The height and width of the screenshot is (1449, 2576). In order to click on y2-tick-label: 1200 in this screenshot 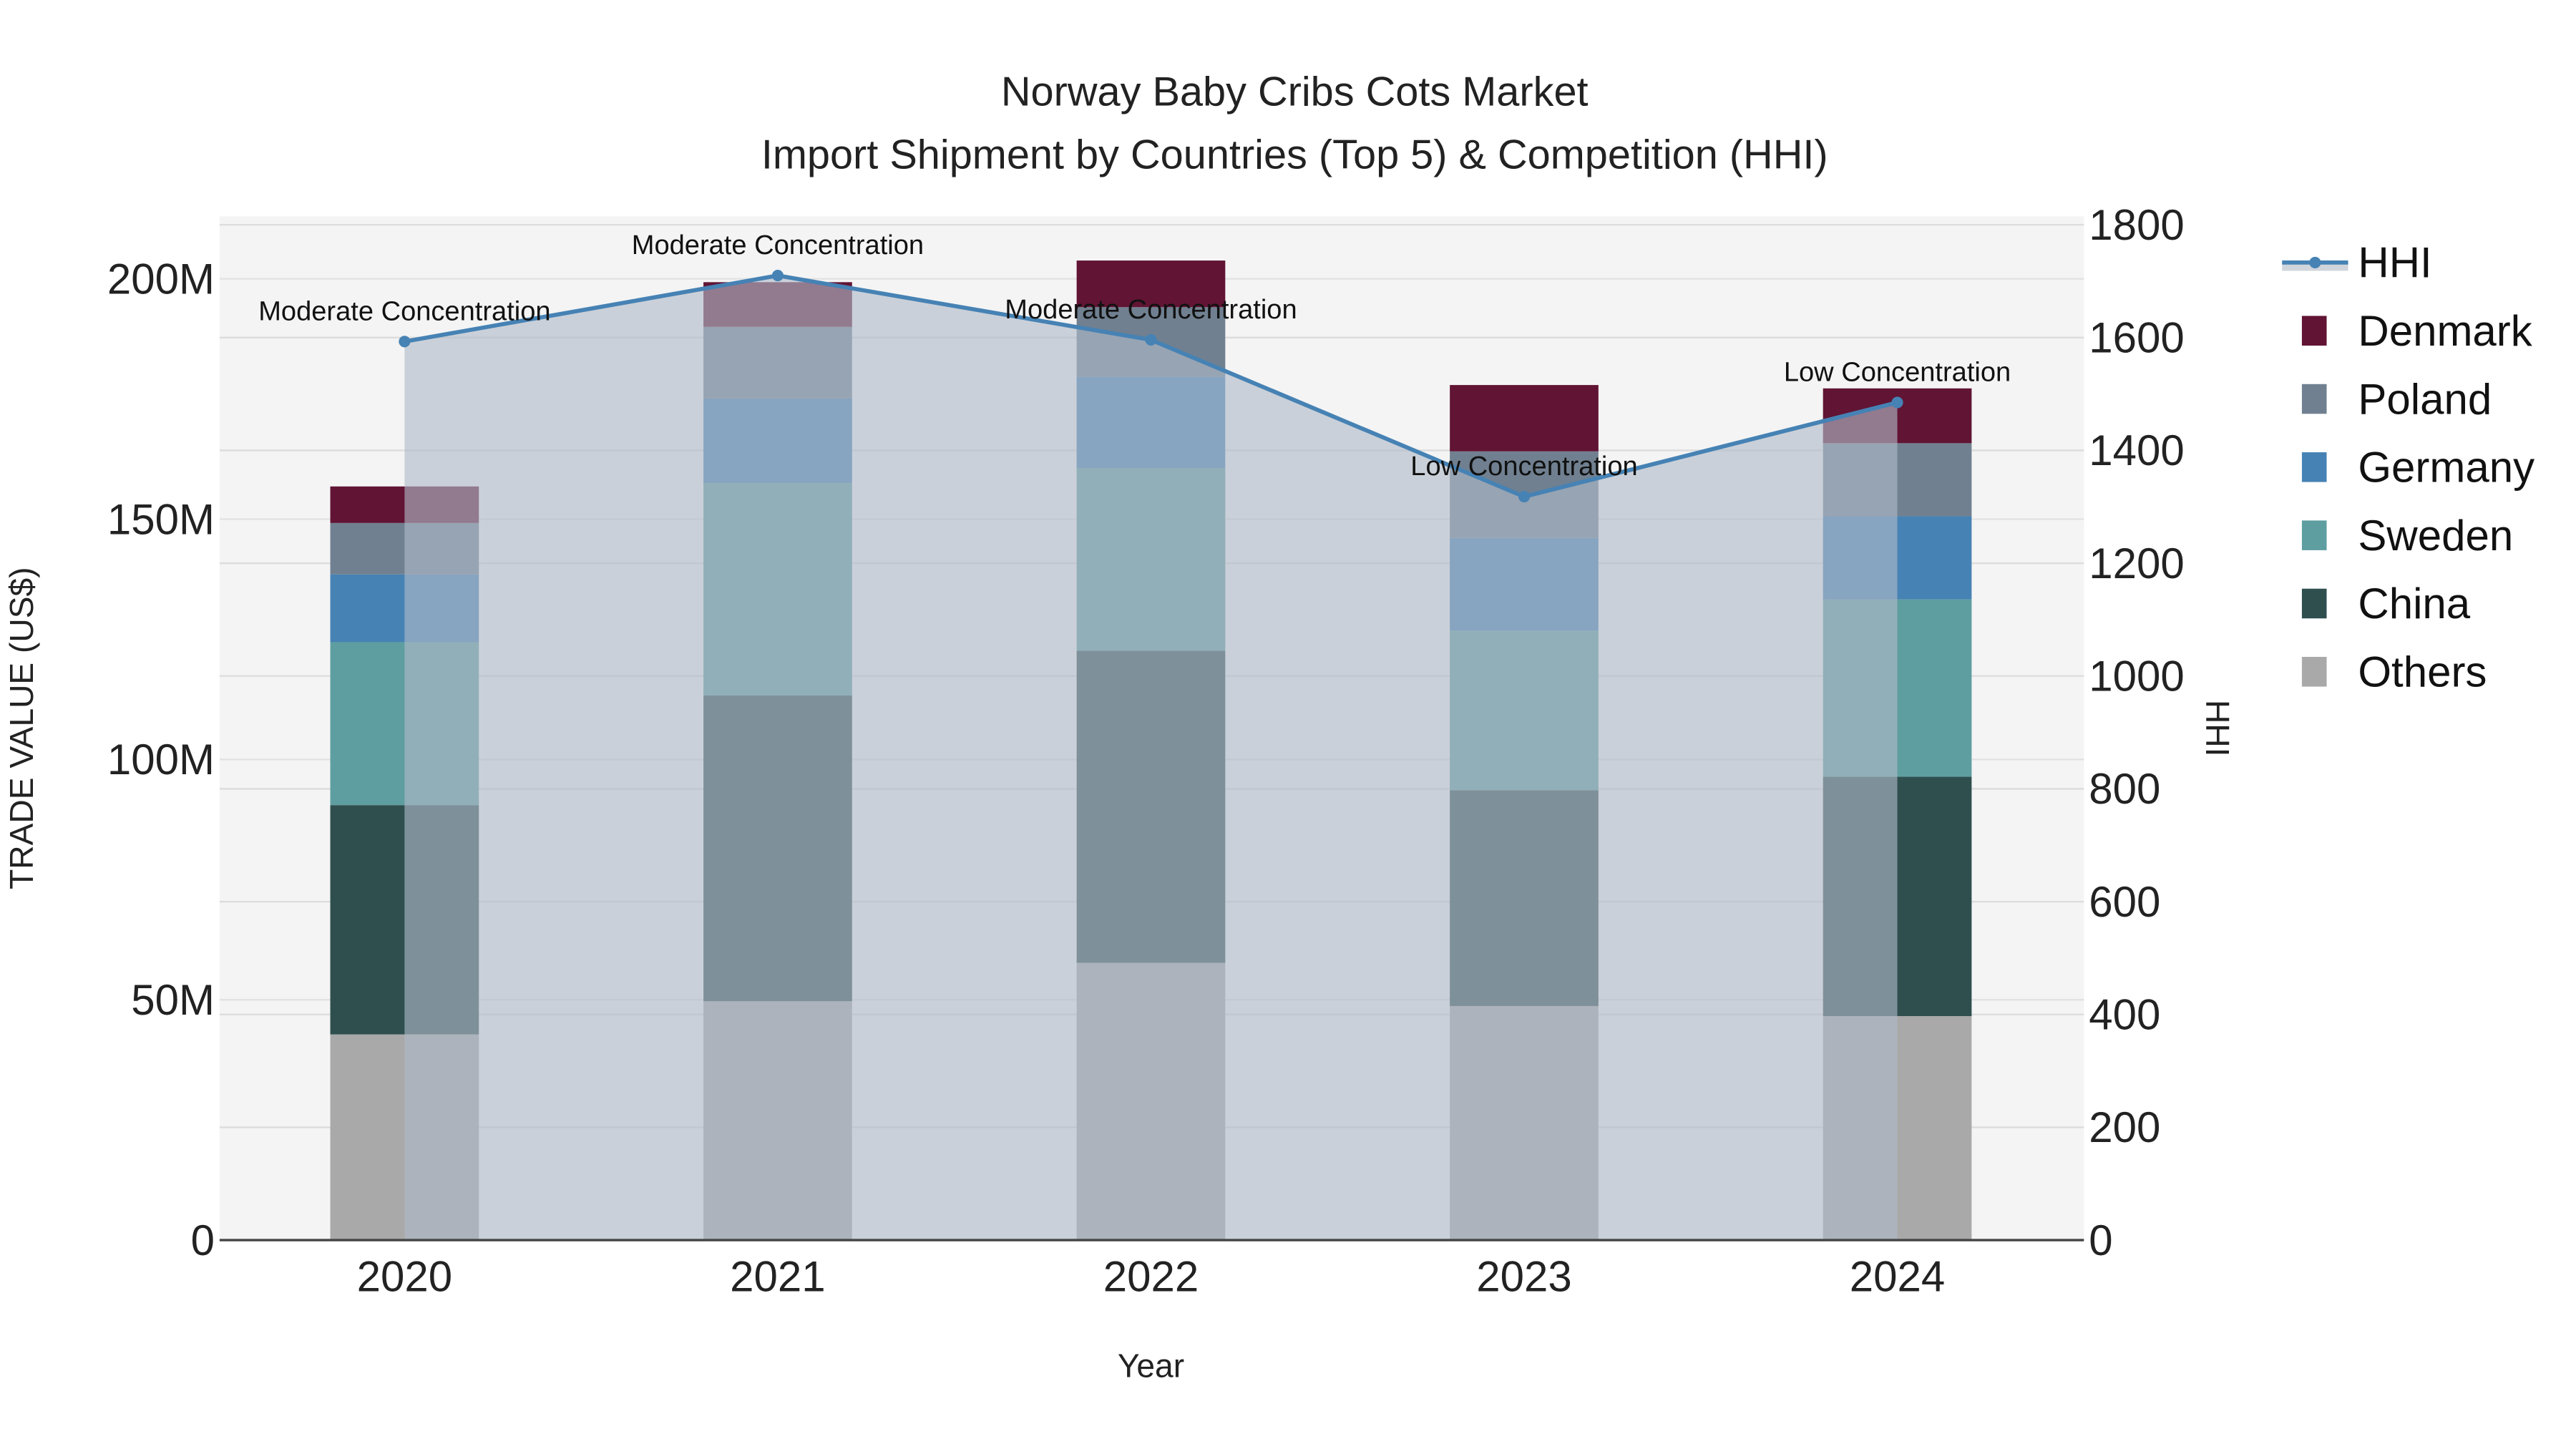, I will do `click(2136, 563)`.